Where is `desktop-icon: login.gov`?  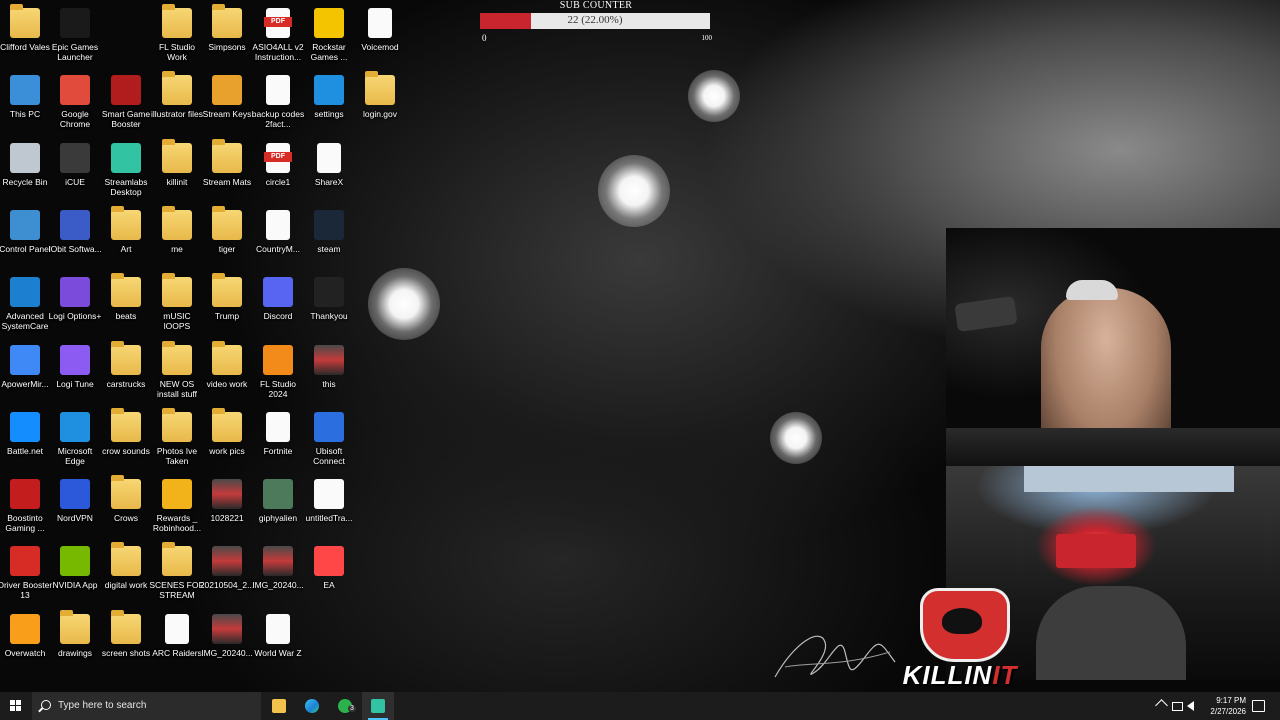 desktop-icon: login.gov is located at coordinates (380, 95).